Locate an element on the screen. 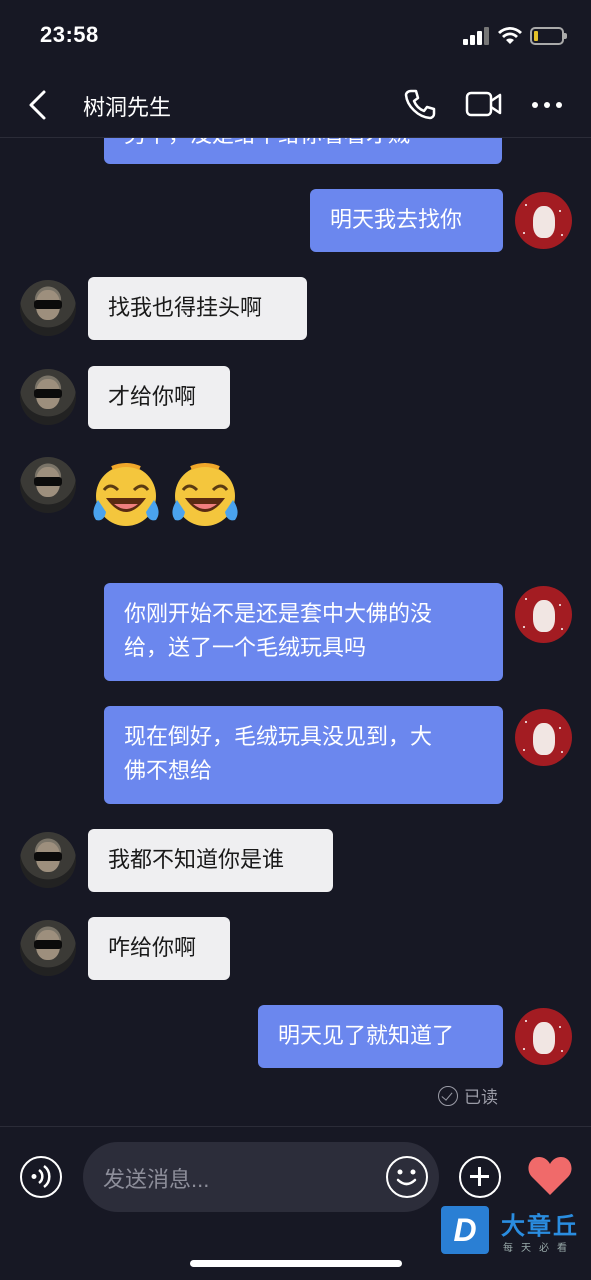  message-bubble-incoming: 我都不知道你是谁 is located at coordinates (210, 860).